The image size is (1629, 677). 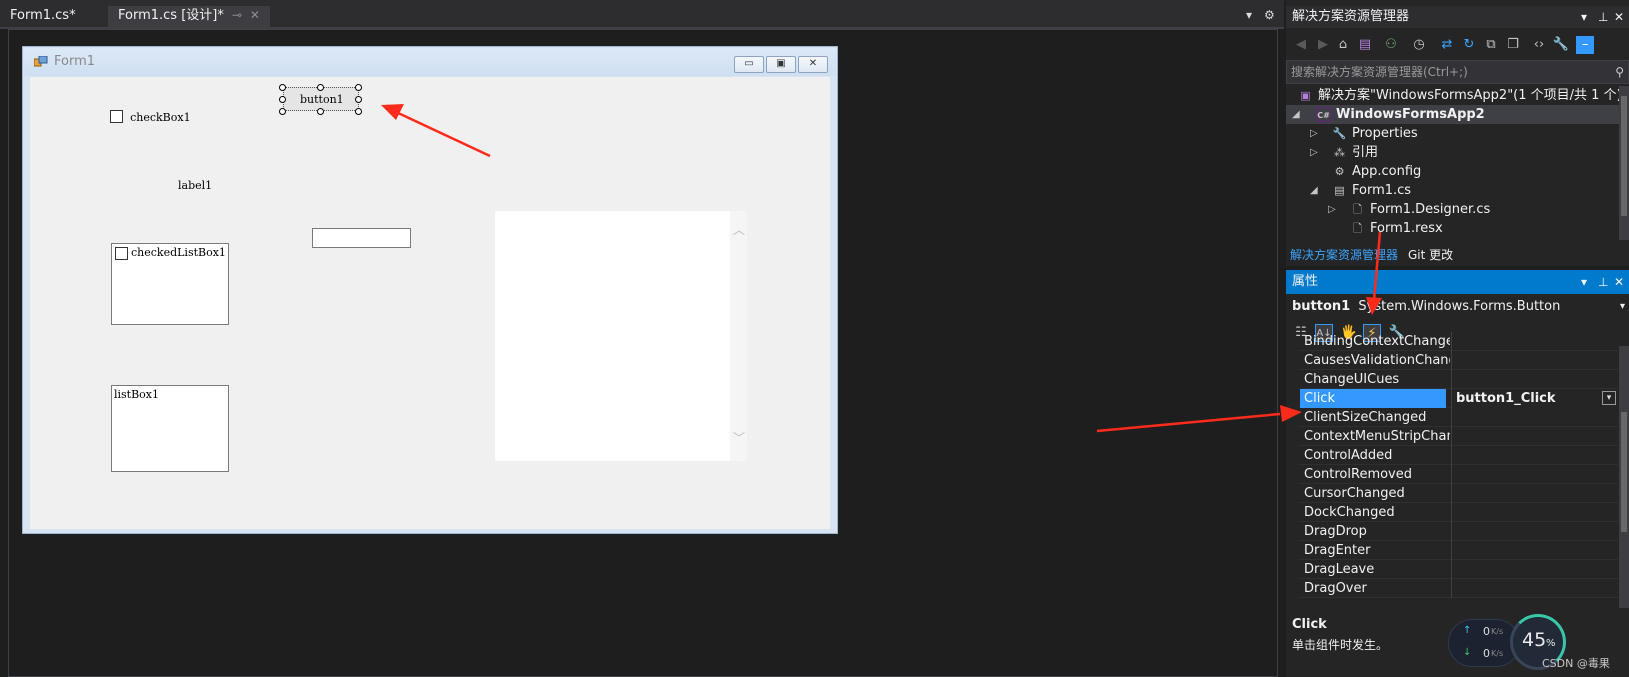 What do you see at coordinates (1452, 133) in the screenshot?
I see `tree-item-properties: ▷ 🔧 Properties` at bounding box center [1452, 133].